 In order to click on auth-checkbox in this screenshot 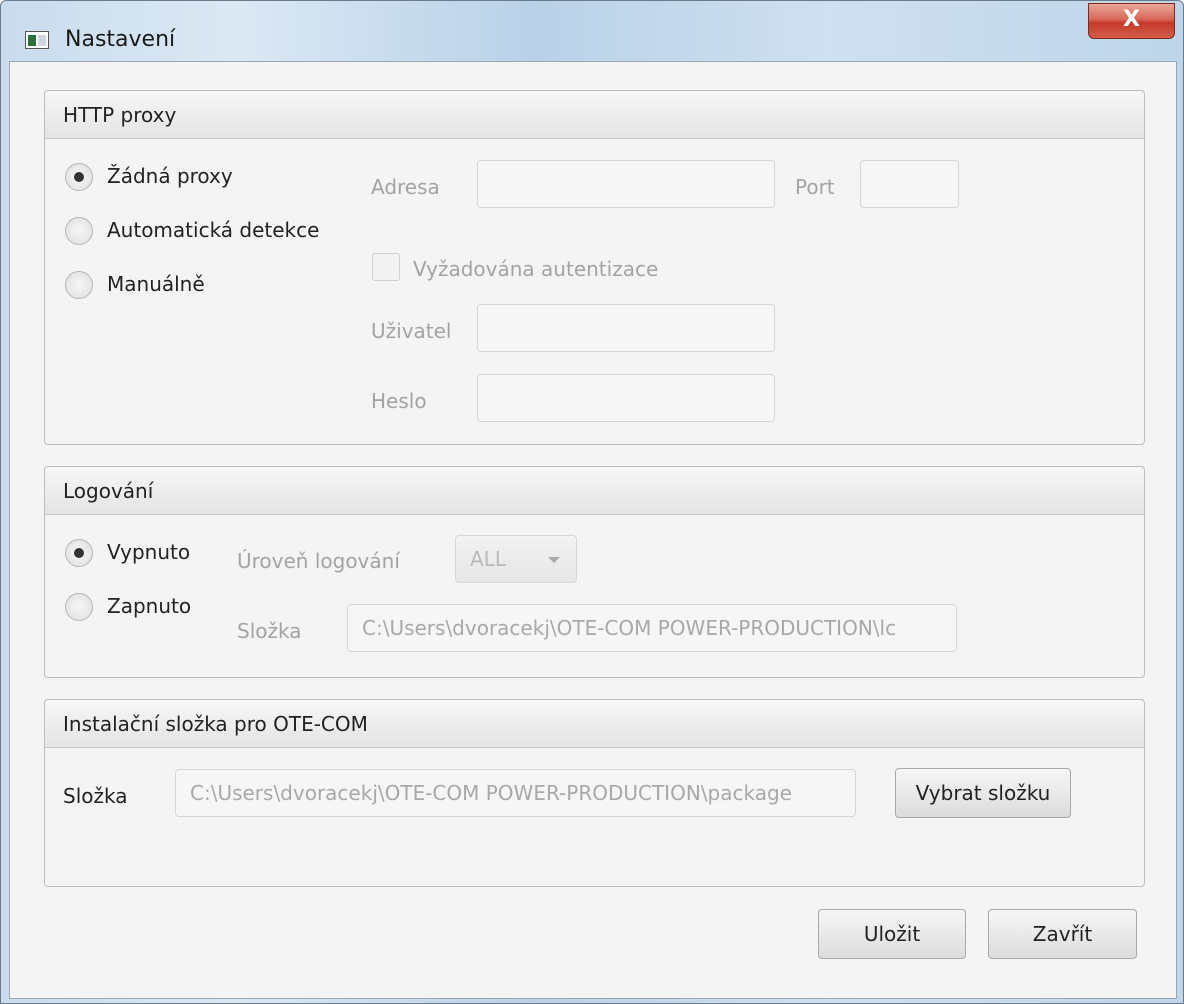, I will do `click(386, 267)`.